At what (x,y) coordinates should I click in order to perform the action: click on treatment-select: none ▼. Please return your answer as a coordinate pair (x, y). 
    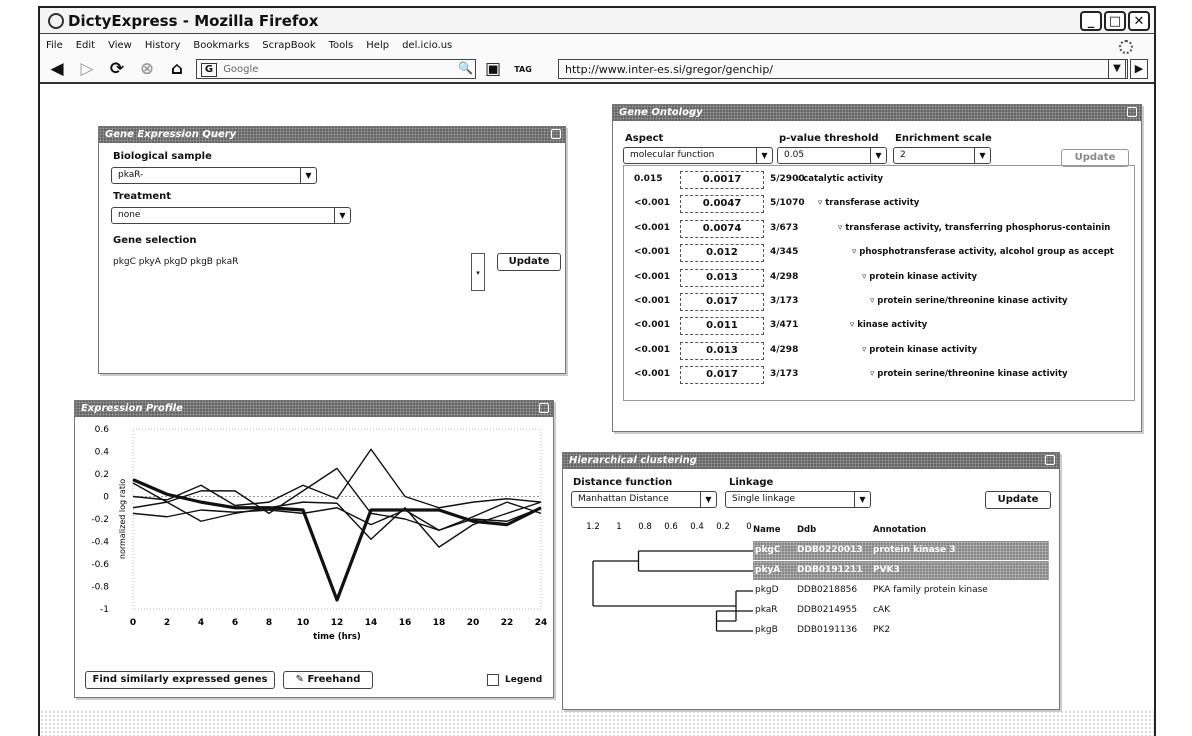
    Looking at the image, I should click on (231, 215).